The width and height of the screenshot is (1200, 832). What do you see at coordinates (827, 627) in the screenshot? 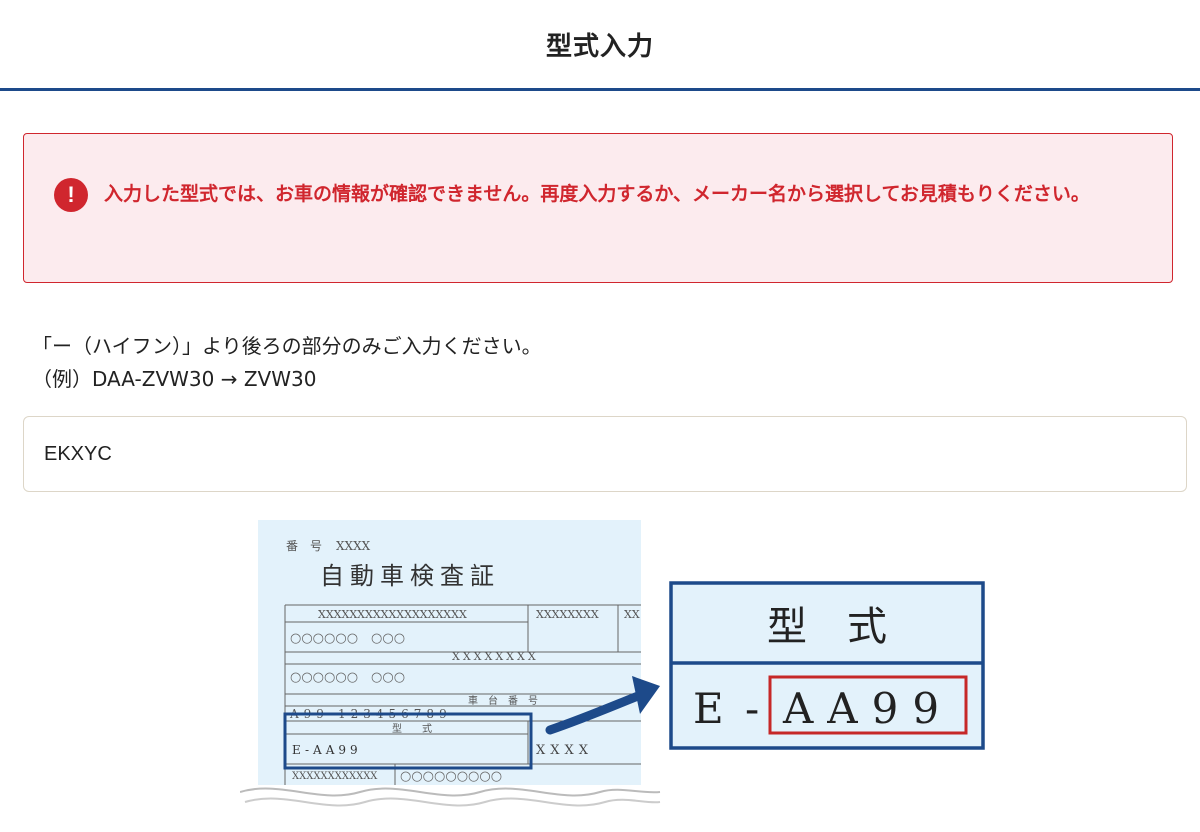
I see `zoom-label: 型 式` at bounding box center [827, 627].